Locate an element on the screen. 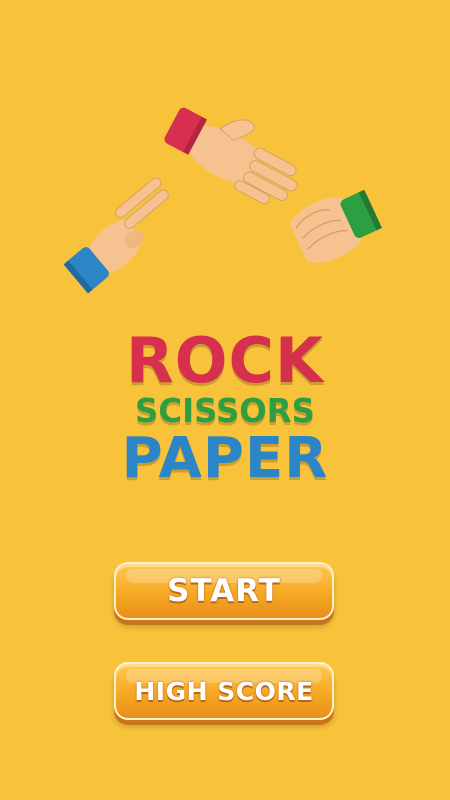  rock-fist-icon is located at coordinates (335, 226).